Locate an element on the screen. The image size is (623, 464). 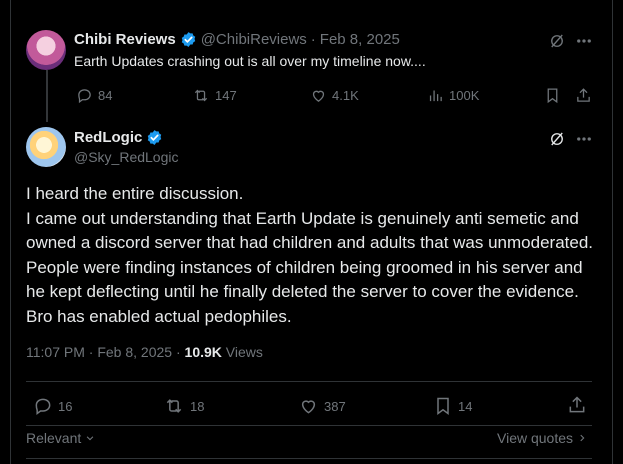
post-views-label: Views is located at coordinates (244, 352).